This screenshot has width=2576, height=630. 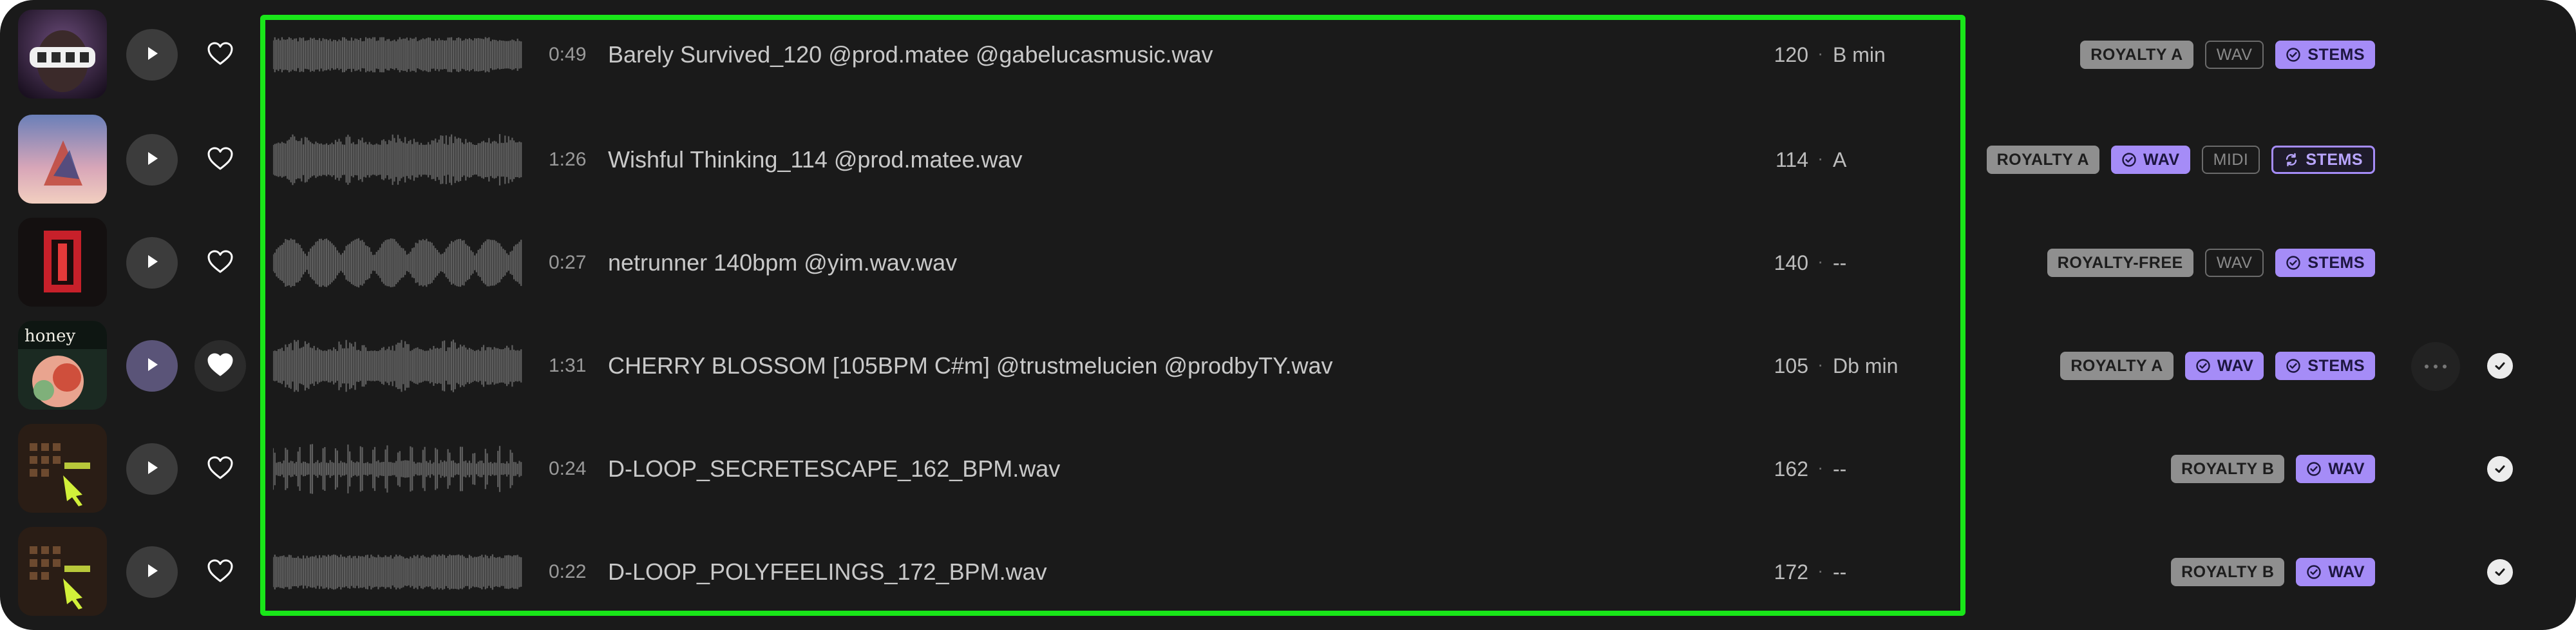 I want to click on loop-icon, so click(x=2291, y=159).